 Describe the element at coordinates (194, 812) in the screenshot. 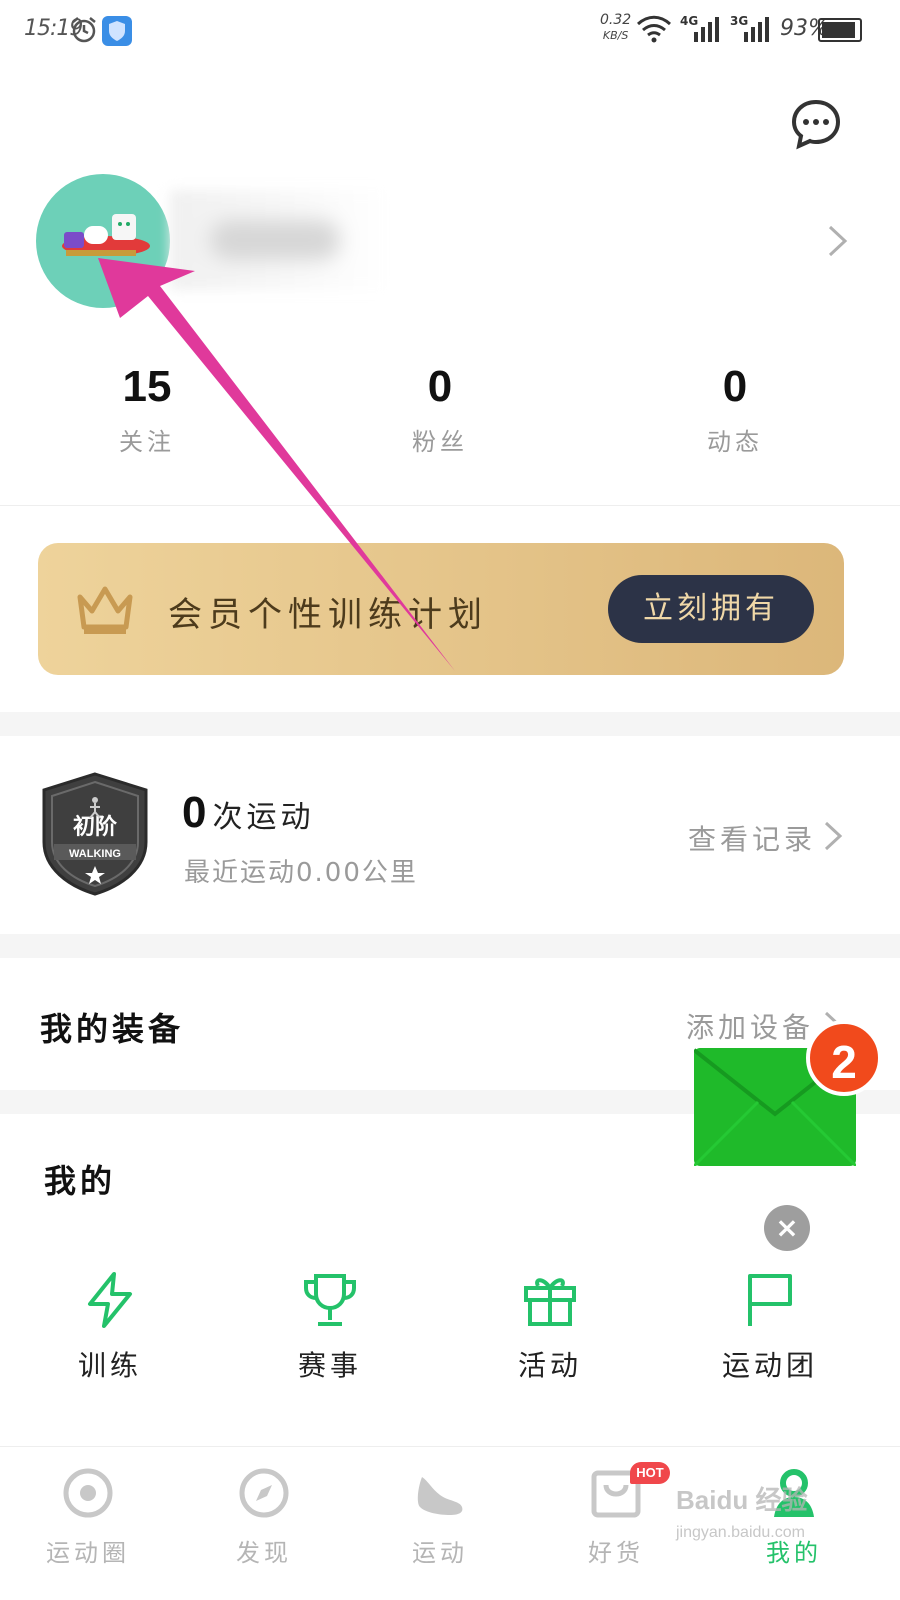

I see `workout-count-value: 0` at that location.